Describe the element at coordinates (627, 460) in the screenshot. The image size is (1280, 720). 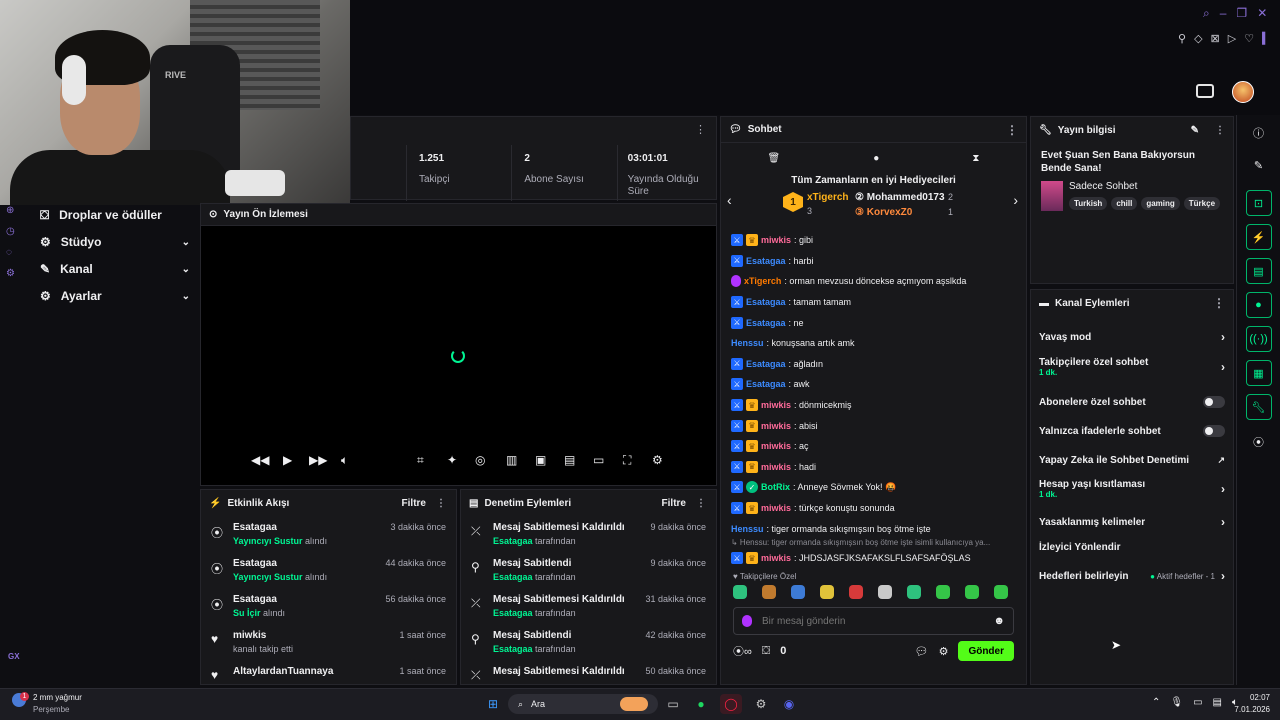
I see `fullscreen-icon: ⛶` at that location.